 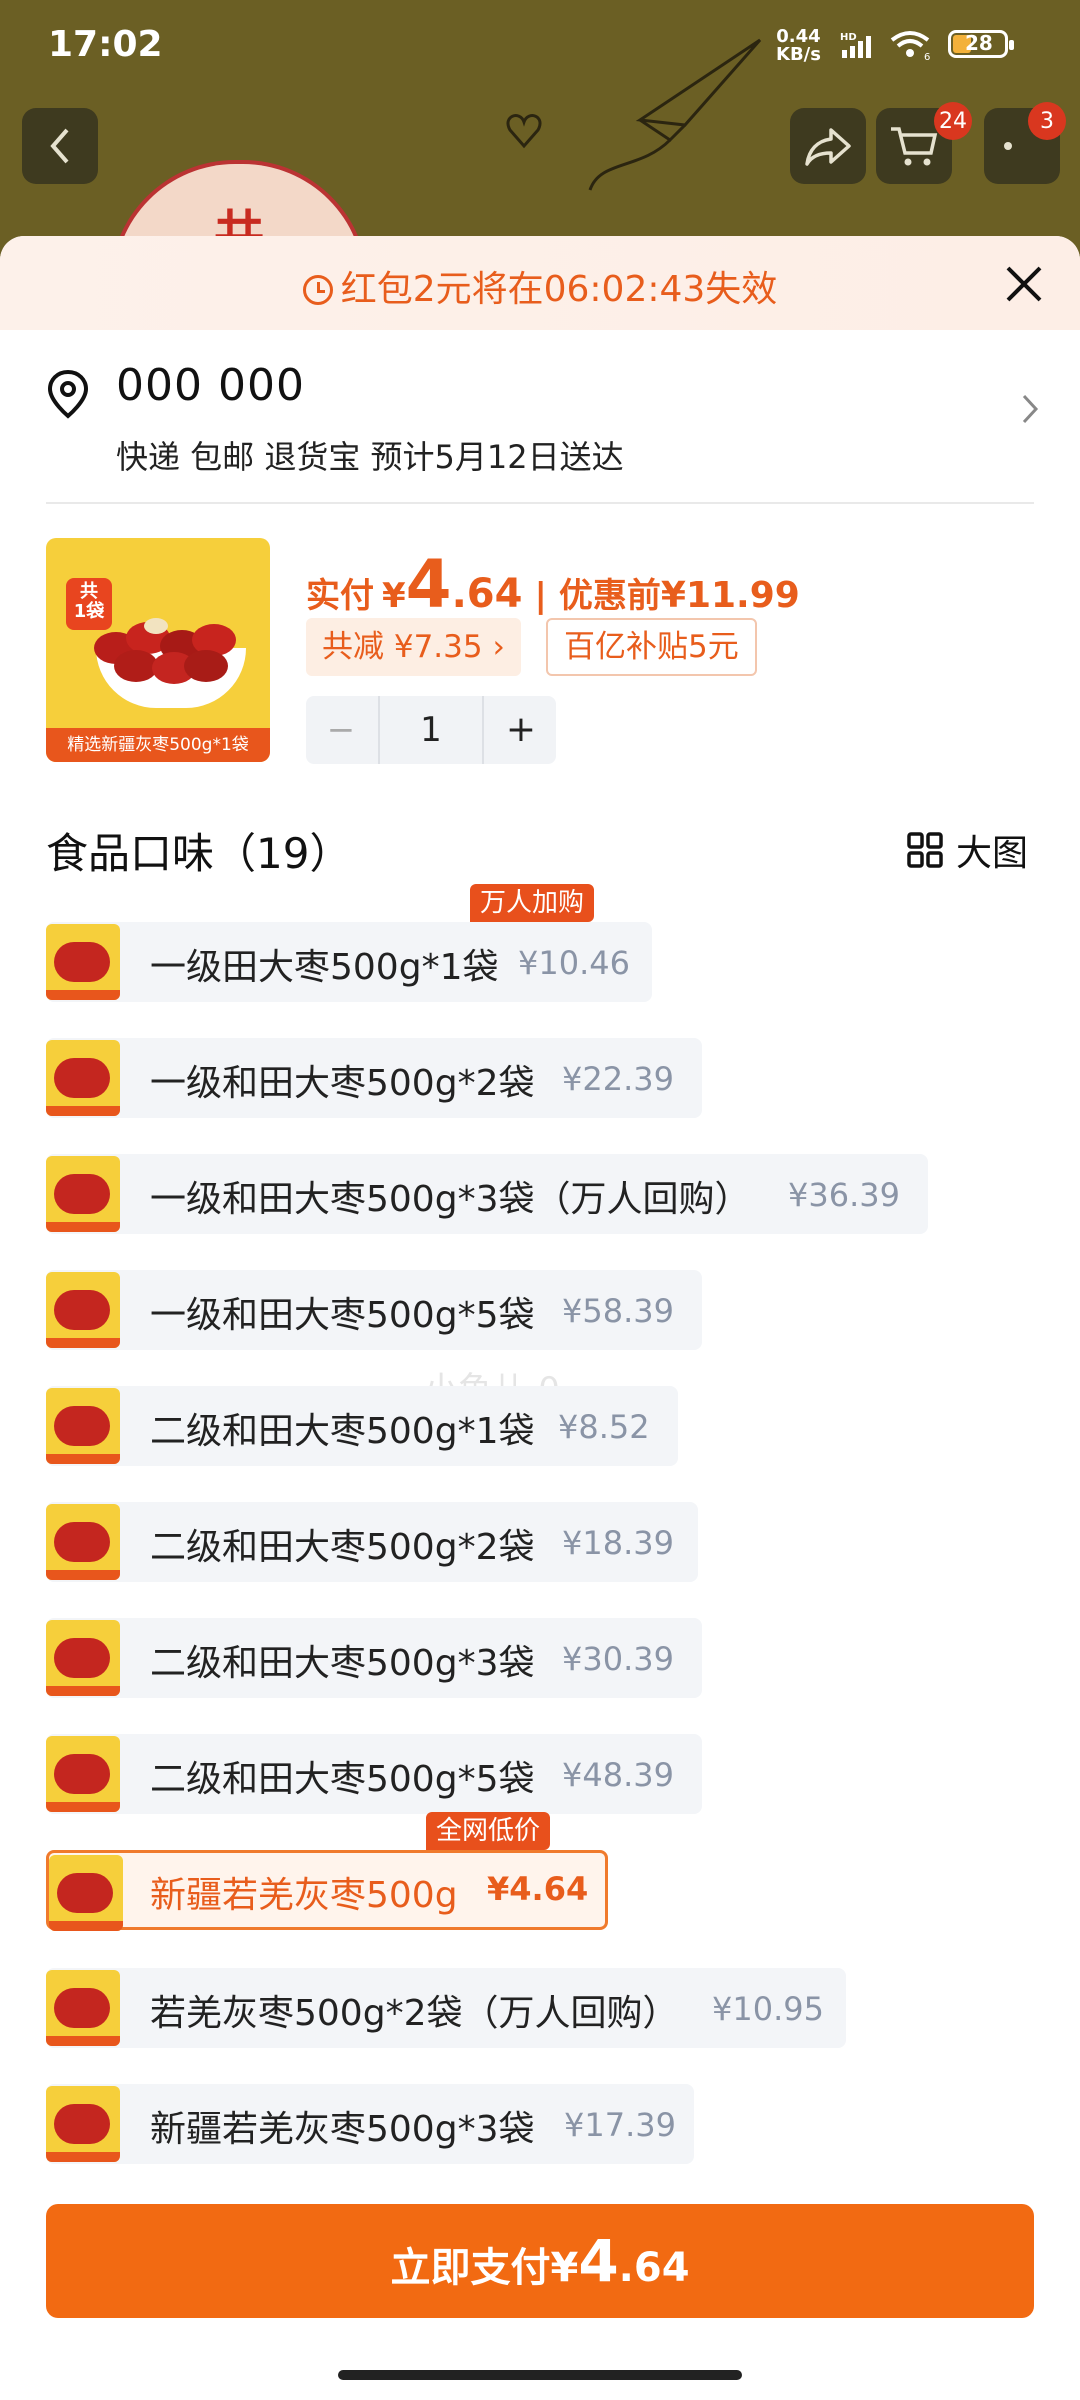 What do you see at coordinates (370, 457) in the screenshot?
I see `delivery-info: 快递 包邮 退货宝 预计5月12日送达` at bounding box center [370, 457].